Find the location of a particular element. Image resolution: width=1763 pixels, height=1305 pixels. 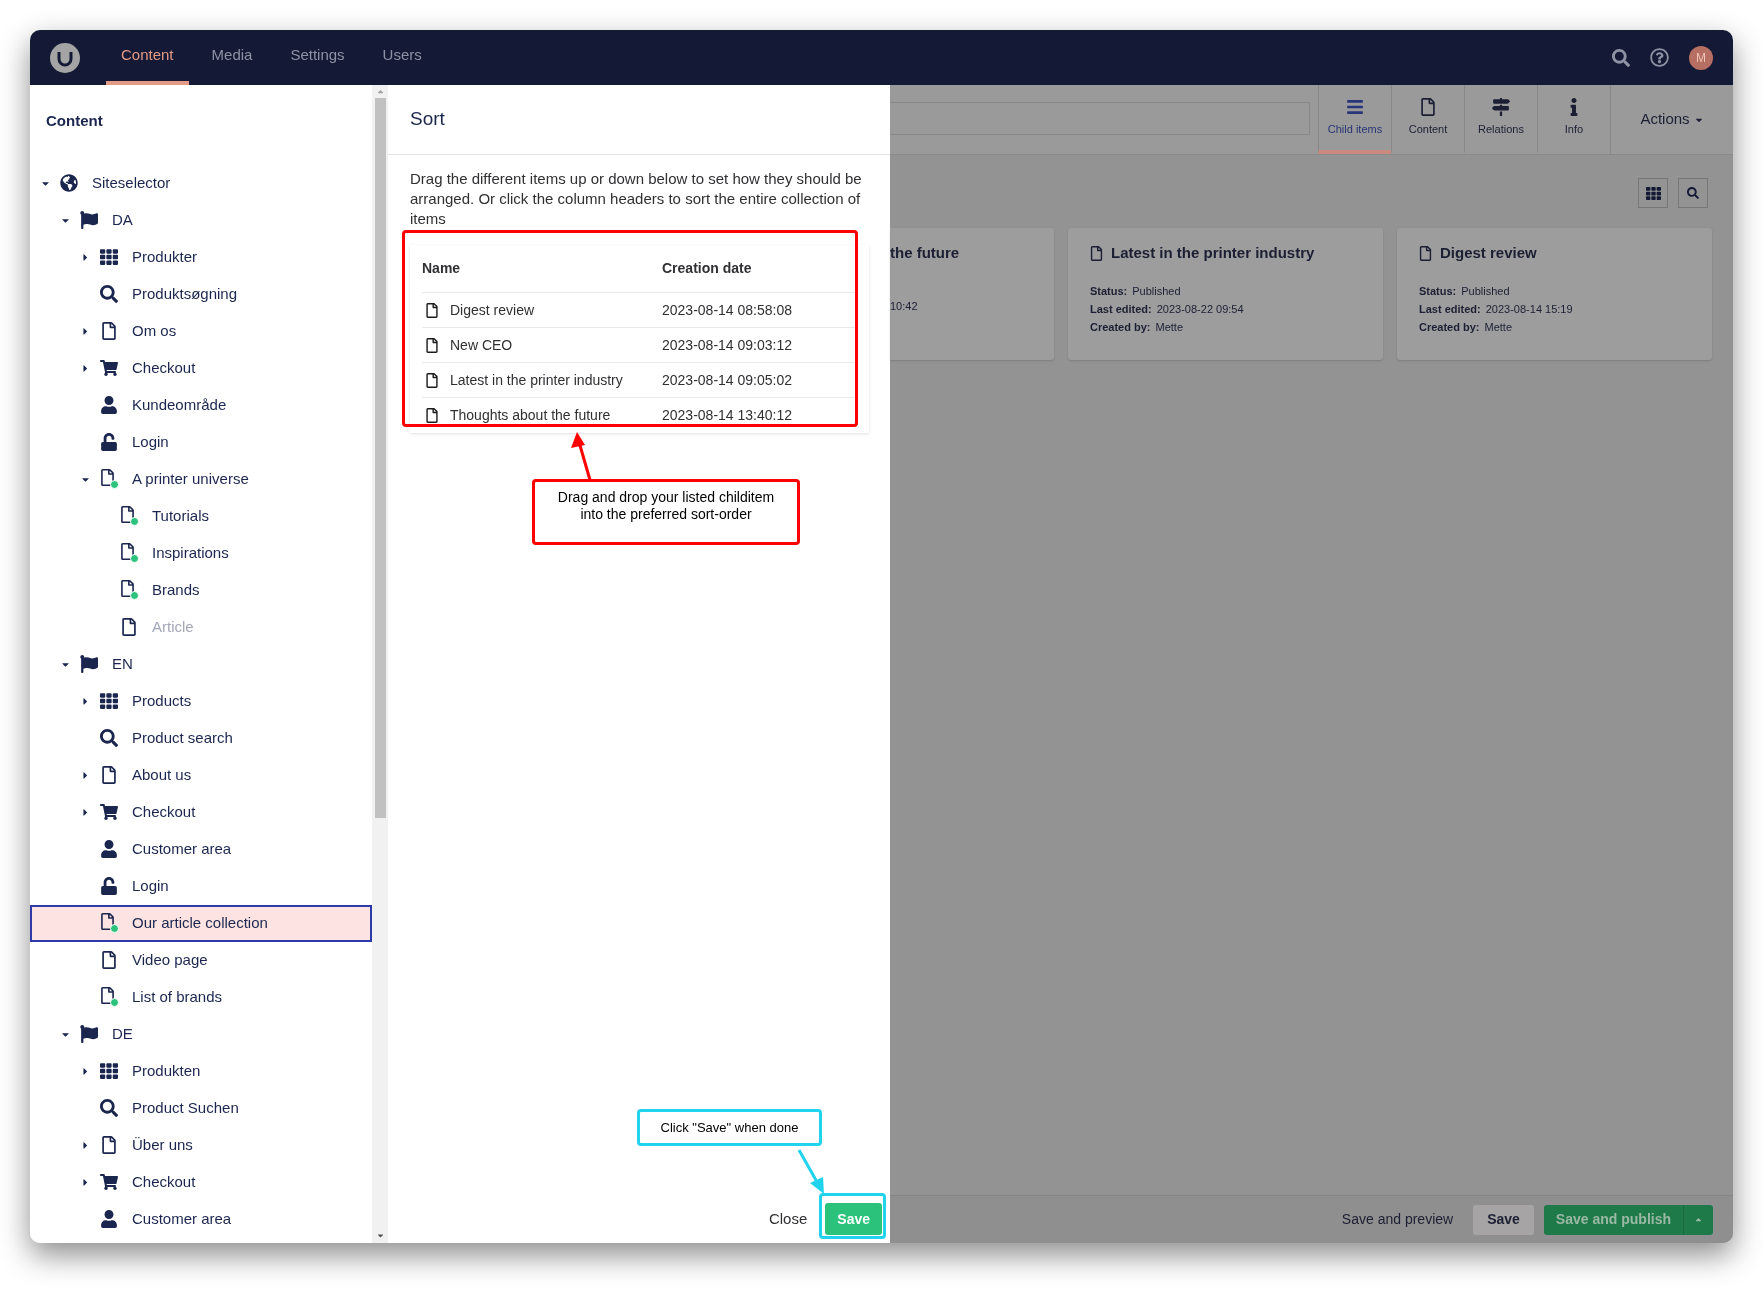

card-title: the future is located at coordinates (925, 253).